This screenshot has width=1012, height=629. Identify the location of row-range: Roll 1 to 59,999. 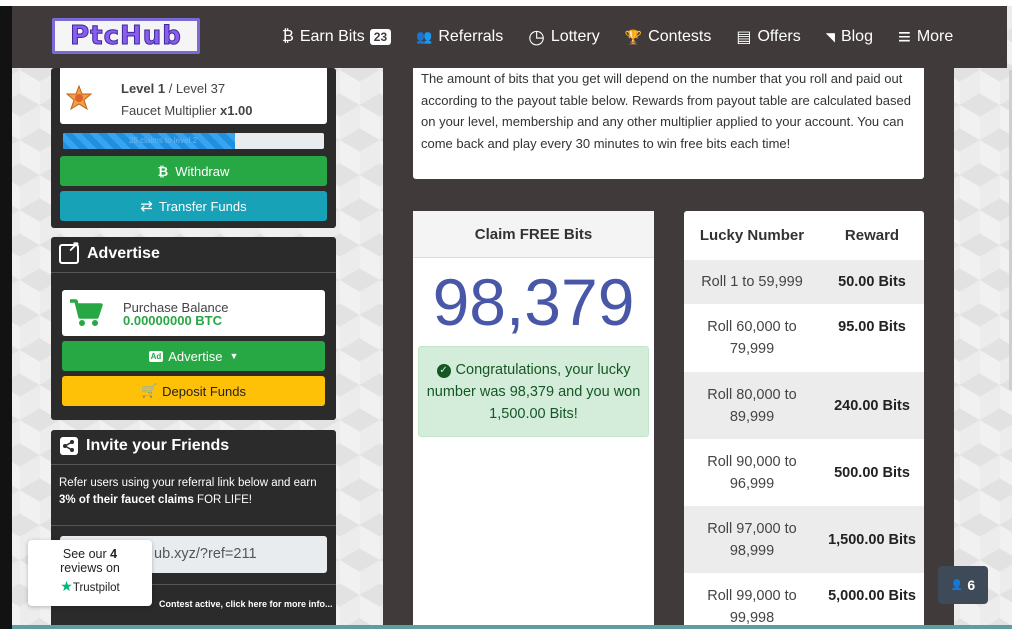
(752, 282).